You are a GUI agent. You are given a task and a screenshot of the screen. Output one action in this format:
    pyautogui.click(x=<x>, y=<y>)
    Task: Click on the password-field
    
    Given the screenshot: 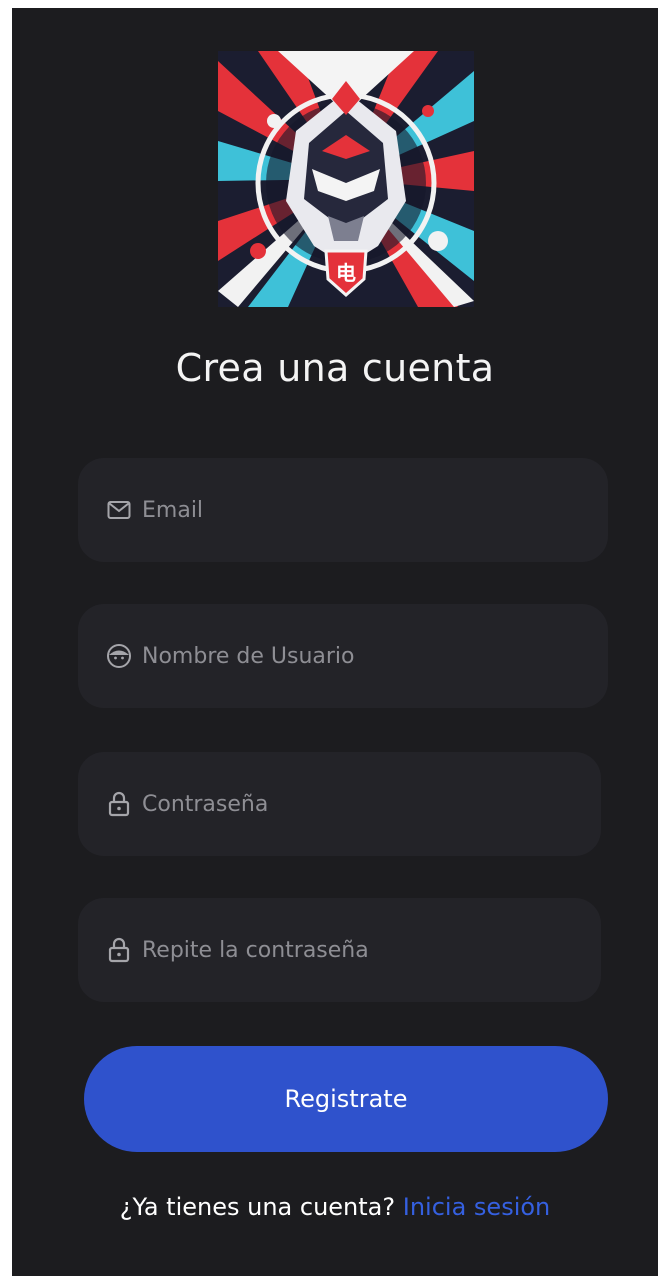 What is the action you would take?
    pyautogui.click(x=339, y=804)
    